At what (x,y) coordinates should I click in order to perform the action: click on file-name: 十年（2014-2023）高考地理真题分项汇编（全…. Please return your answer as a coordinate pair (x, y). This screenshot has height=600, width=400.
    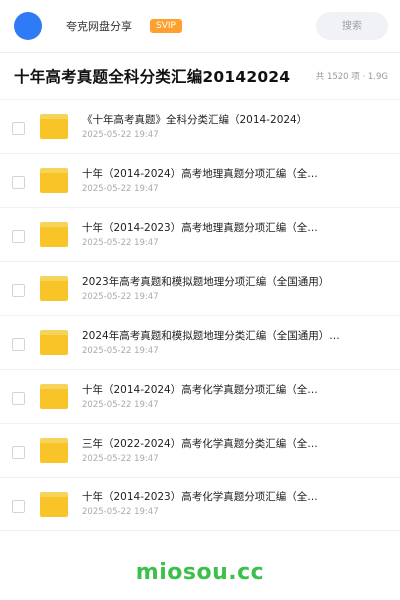
    Looking at the image, I should click on (219, 228).